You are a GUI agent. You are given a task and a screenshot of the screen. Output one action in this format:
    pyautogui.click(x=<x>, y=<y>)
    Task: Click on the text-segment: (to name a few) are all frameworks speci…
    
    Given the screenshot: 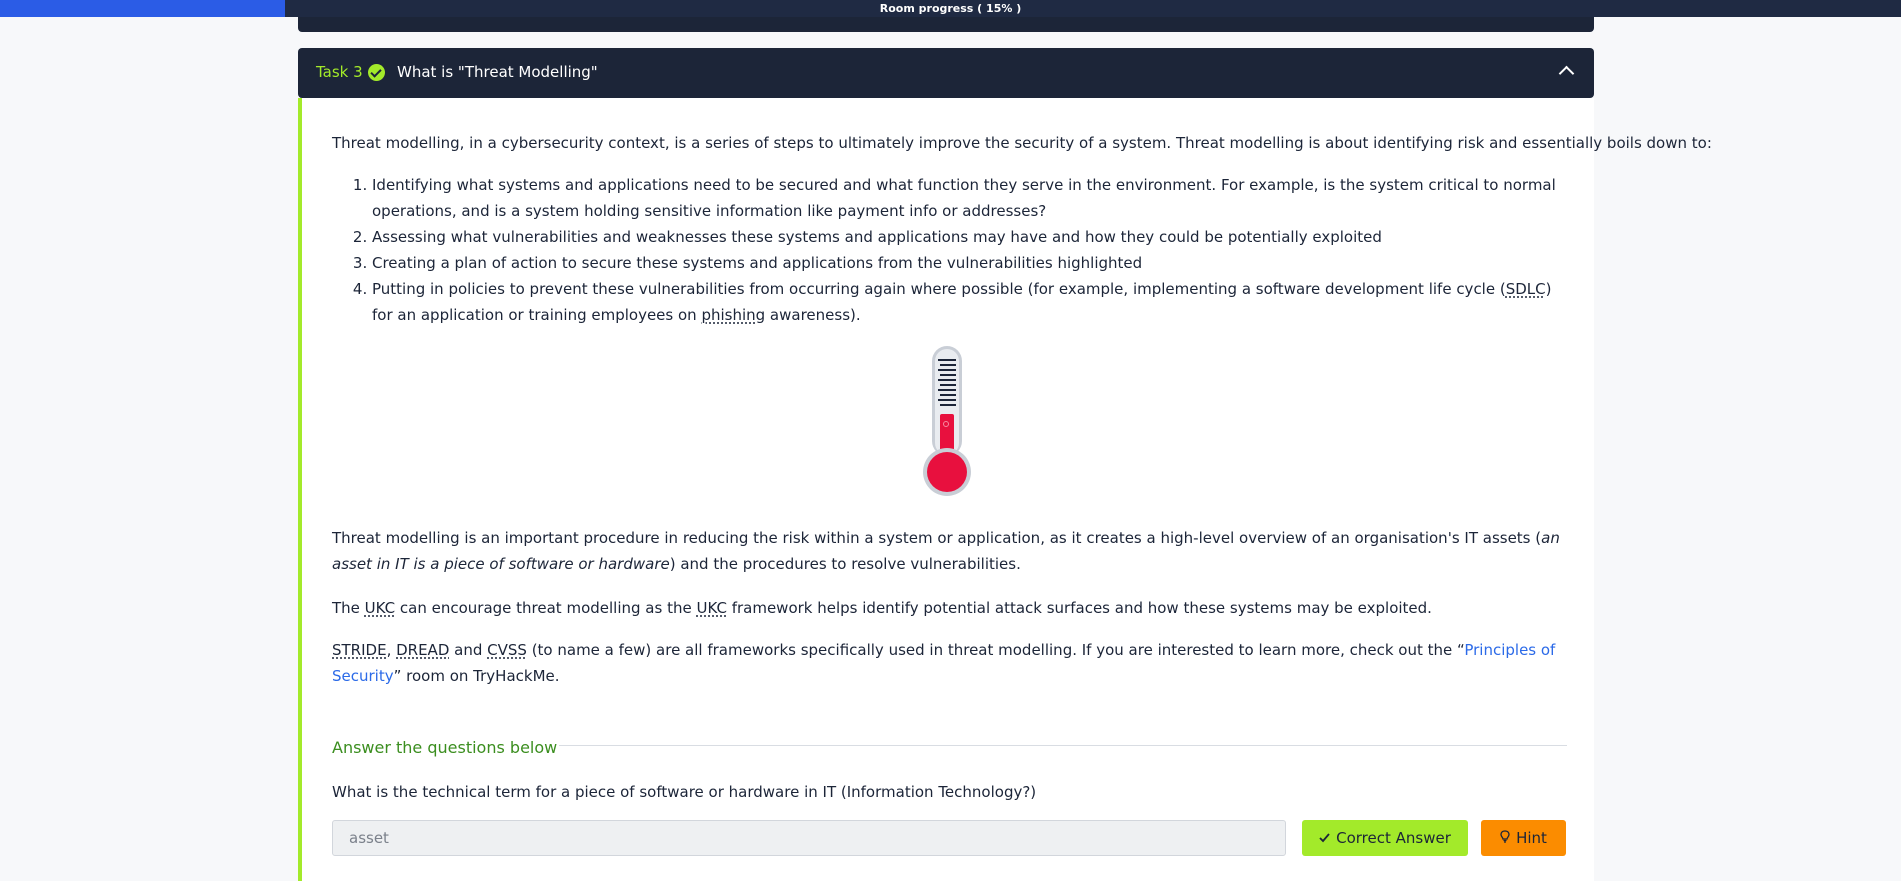 What is the action you would take?
    pyautogui.click(x=995, y=650)
    